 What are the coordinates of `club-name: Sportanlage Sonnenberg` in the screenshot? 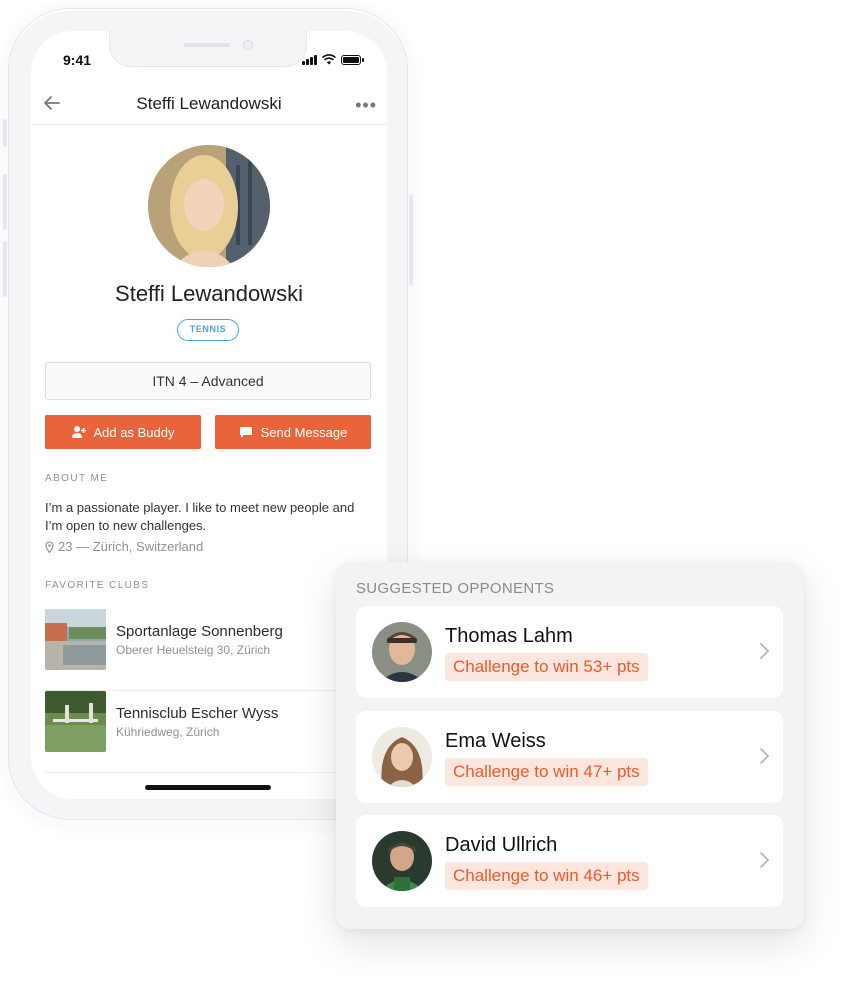 It's located at (199, 631).